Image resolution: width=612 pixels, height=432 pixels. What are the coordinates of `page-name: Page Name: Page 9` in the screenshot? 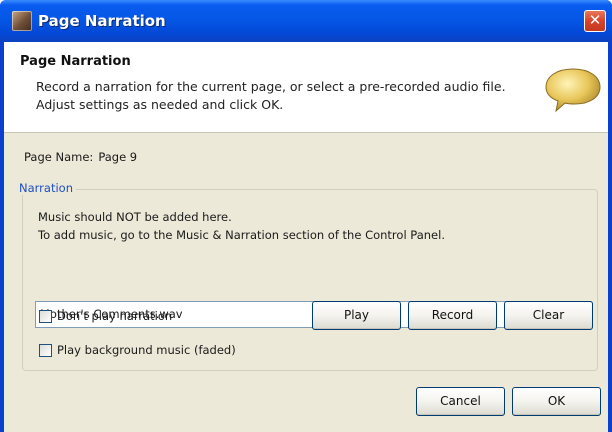 It's located at (80, 157).